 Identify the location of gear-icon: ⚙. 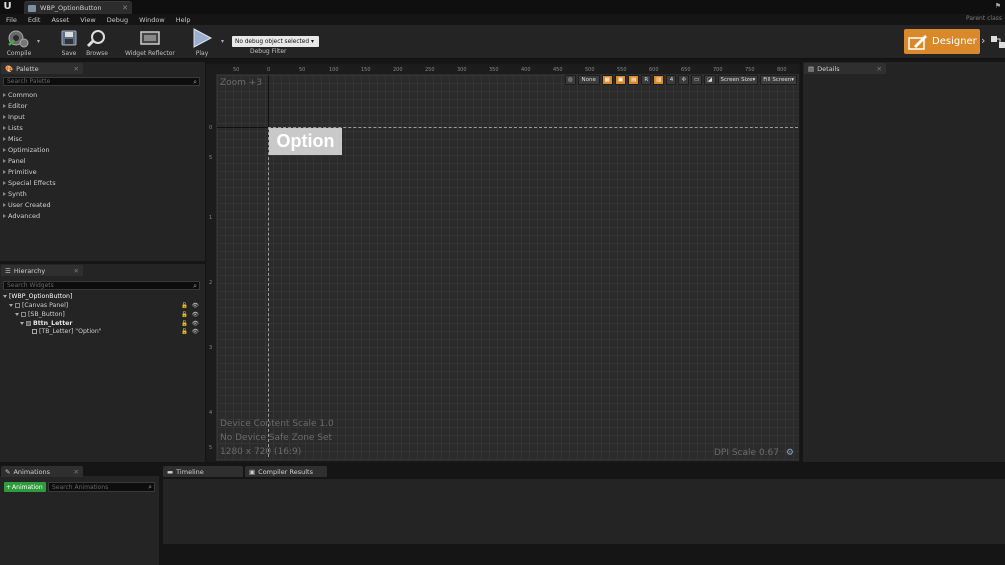
(790, 453).